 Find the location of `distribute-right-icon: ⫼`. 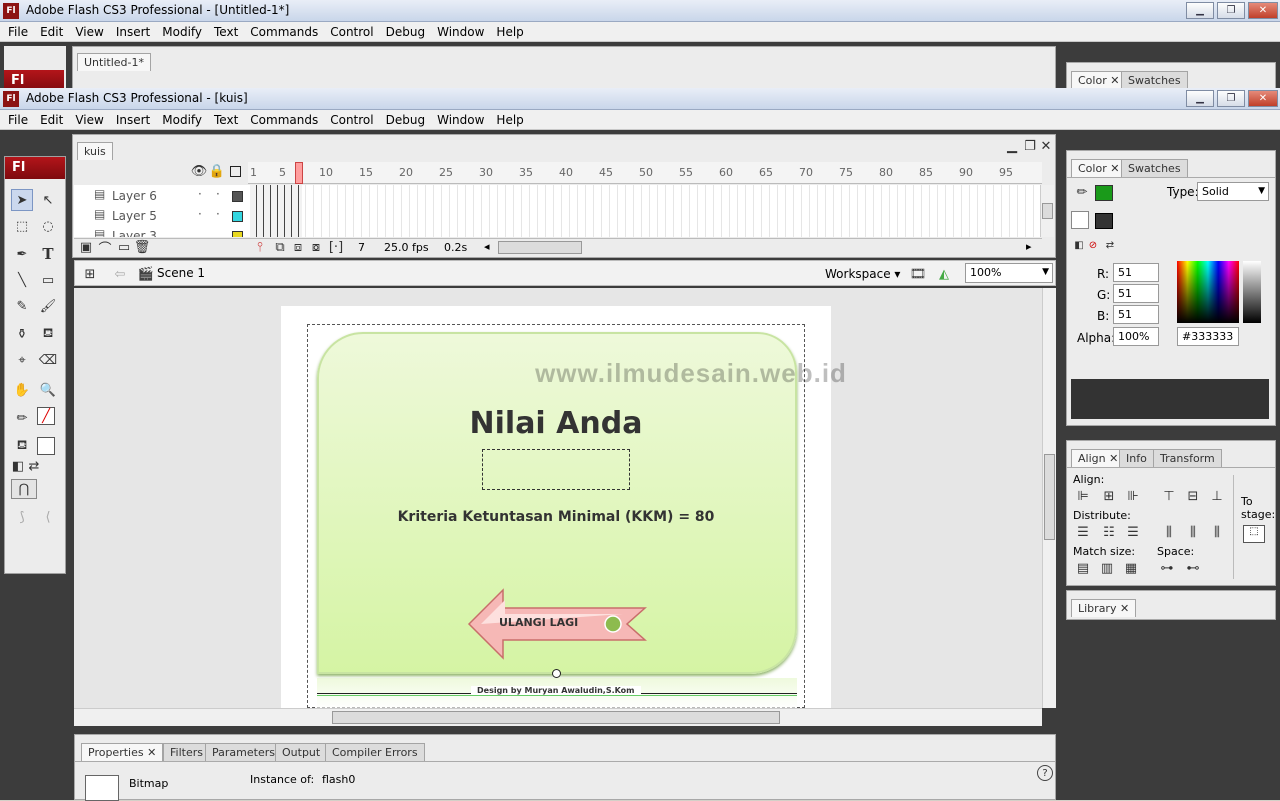

distribute-right-icon: ⫼ is located at coordinates (1217, 532).